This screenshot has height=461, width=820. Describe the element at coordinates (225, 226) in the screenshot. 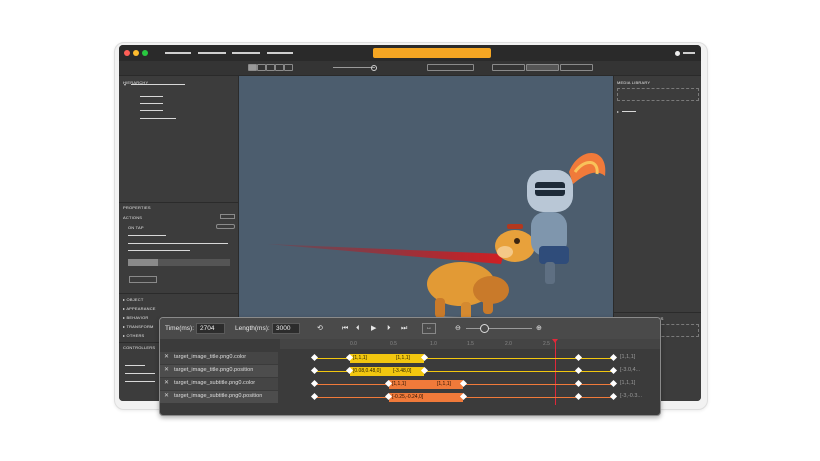

I see `on-tap-dropdown` at that location.